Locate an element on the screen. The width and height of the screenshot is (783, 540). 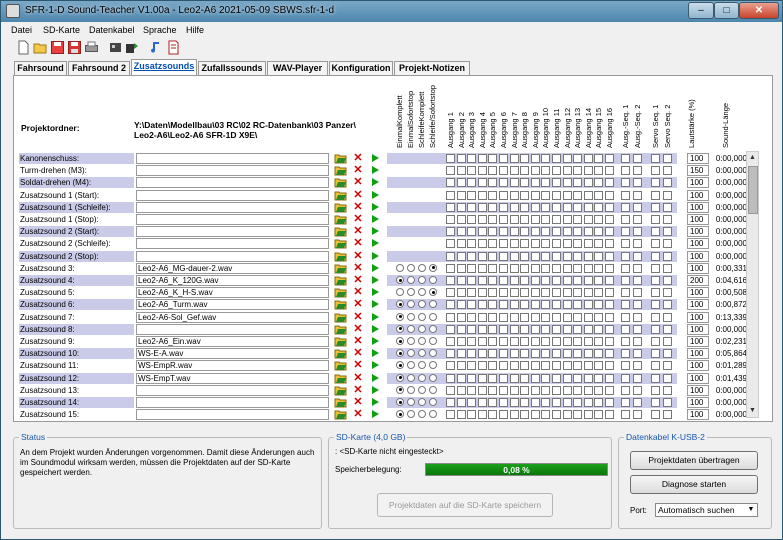
tab-konfiguration: Konfiguration is located at coordinates (361, 68).